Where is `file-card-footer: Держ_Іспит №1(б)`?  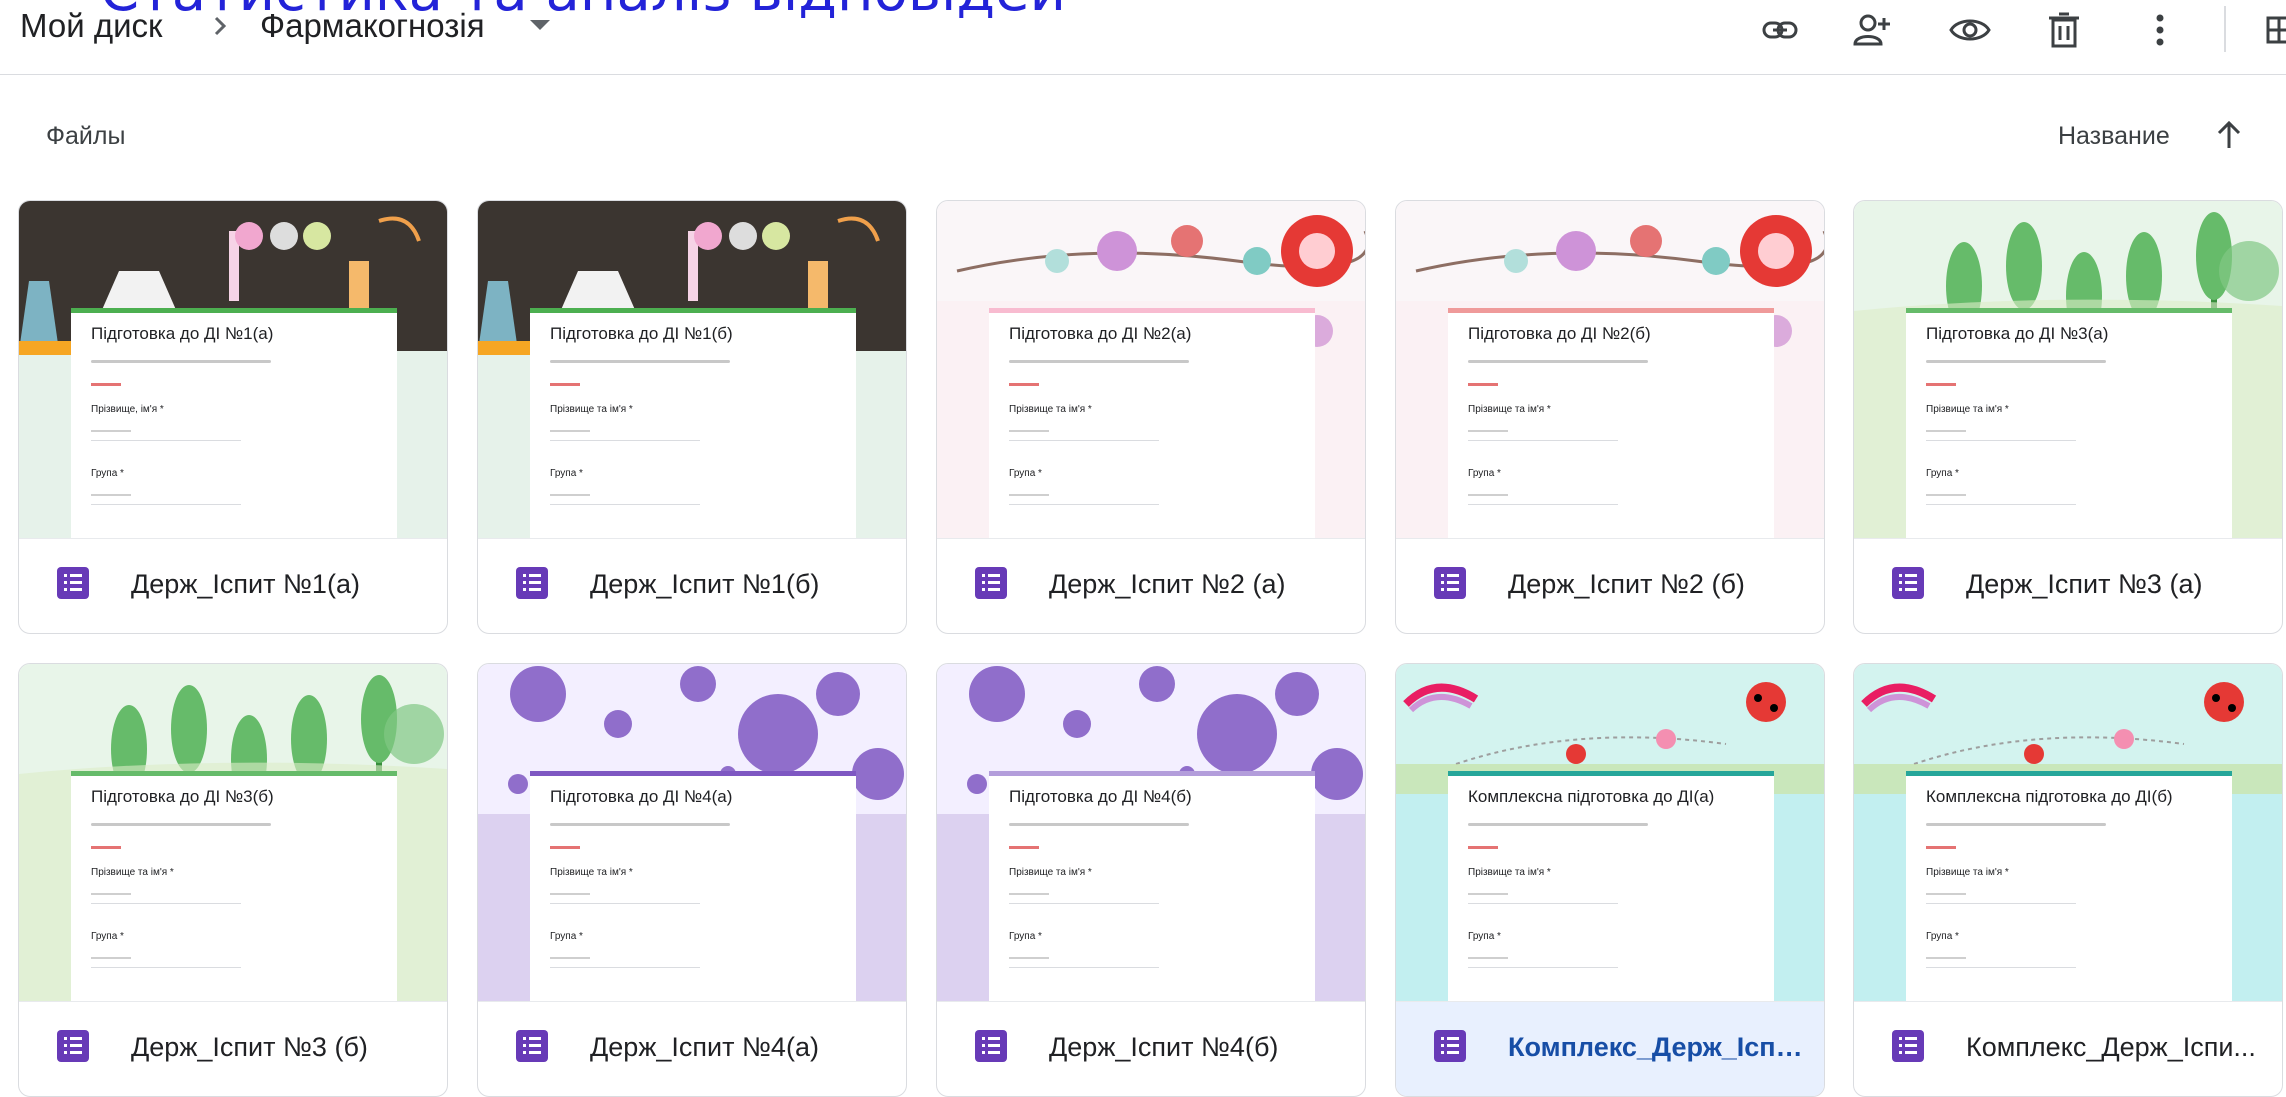 file-card-footer: Держ_Іспит №1(б) is located at coordinates (692, 585).